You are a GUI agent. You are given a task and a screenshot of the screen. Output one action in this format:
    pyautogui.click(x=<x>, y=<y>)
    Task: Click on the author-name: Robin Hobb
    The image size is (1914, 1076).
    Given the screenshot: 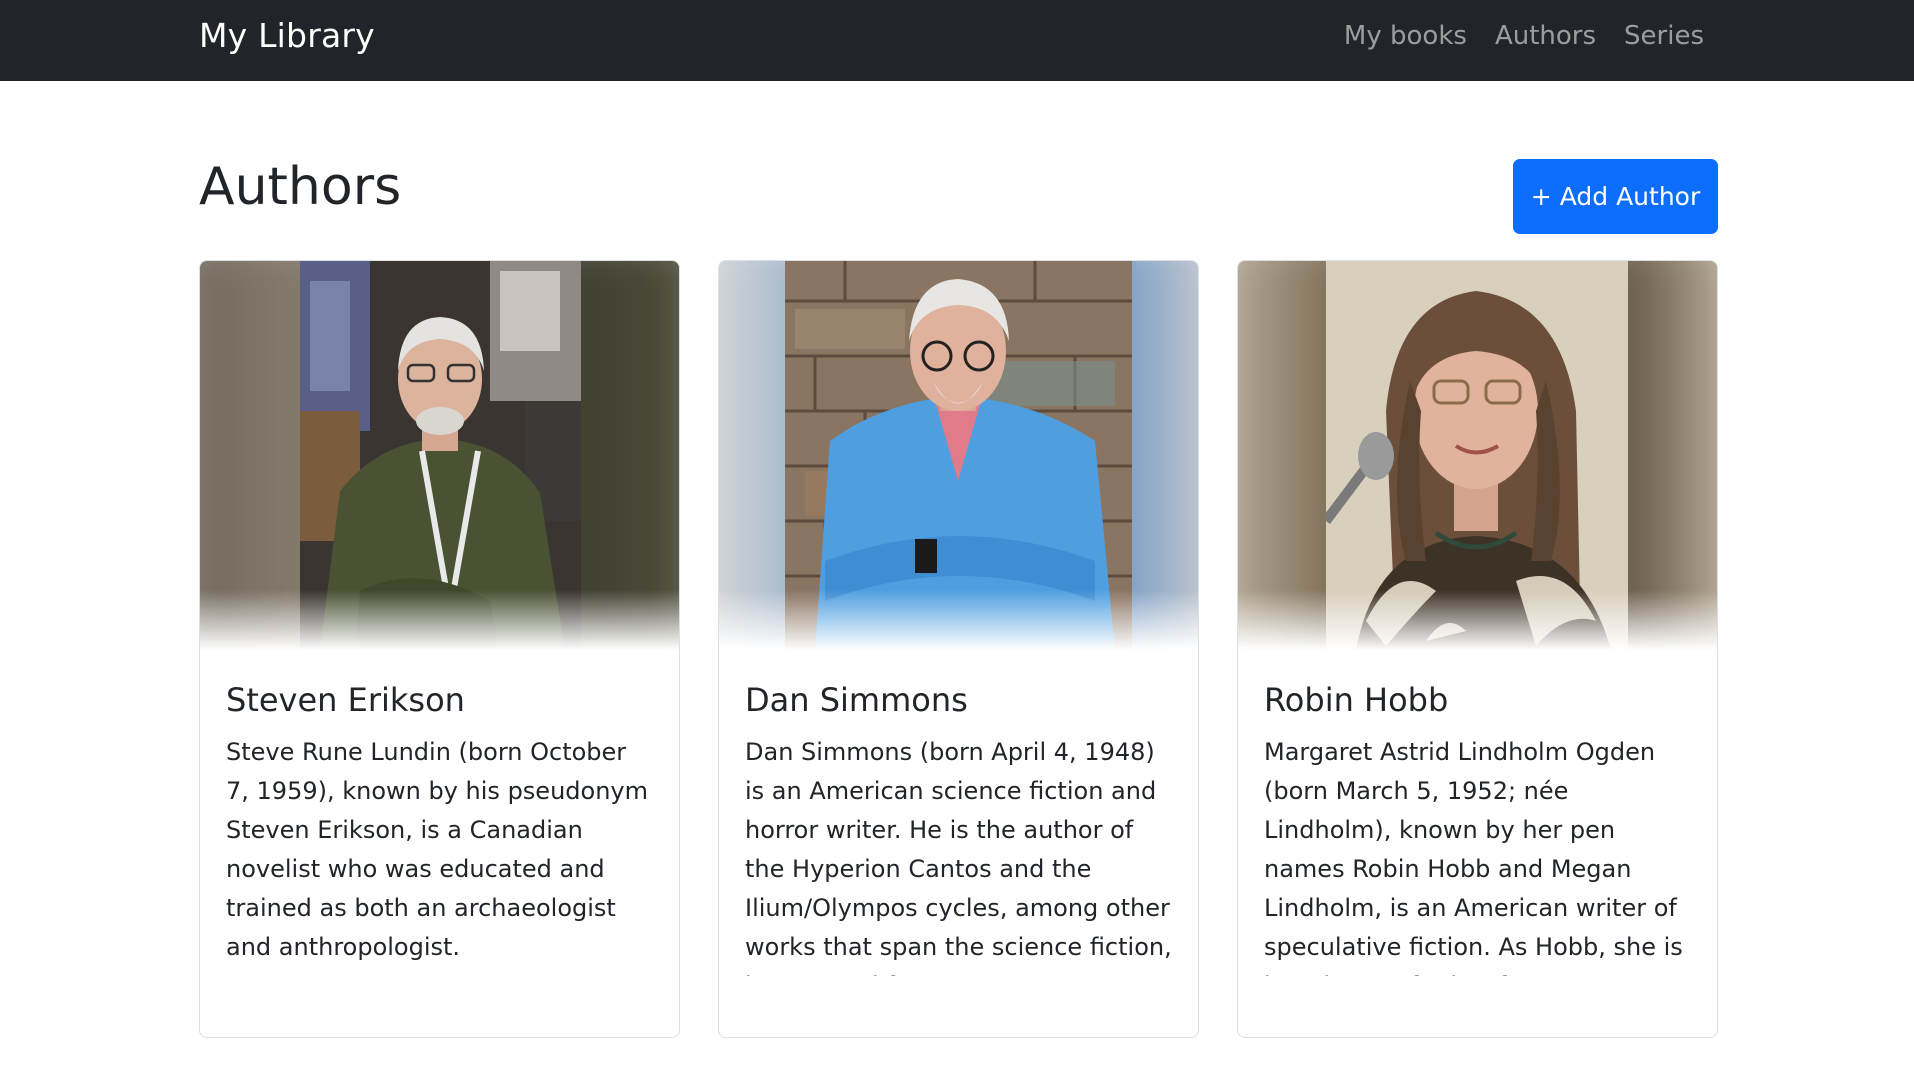 What is the action you would take?
    pyautogui.click(x=1356, y=700)
    